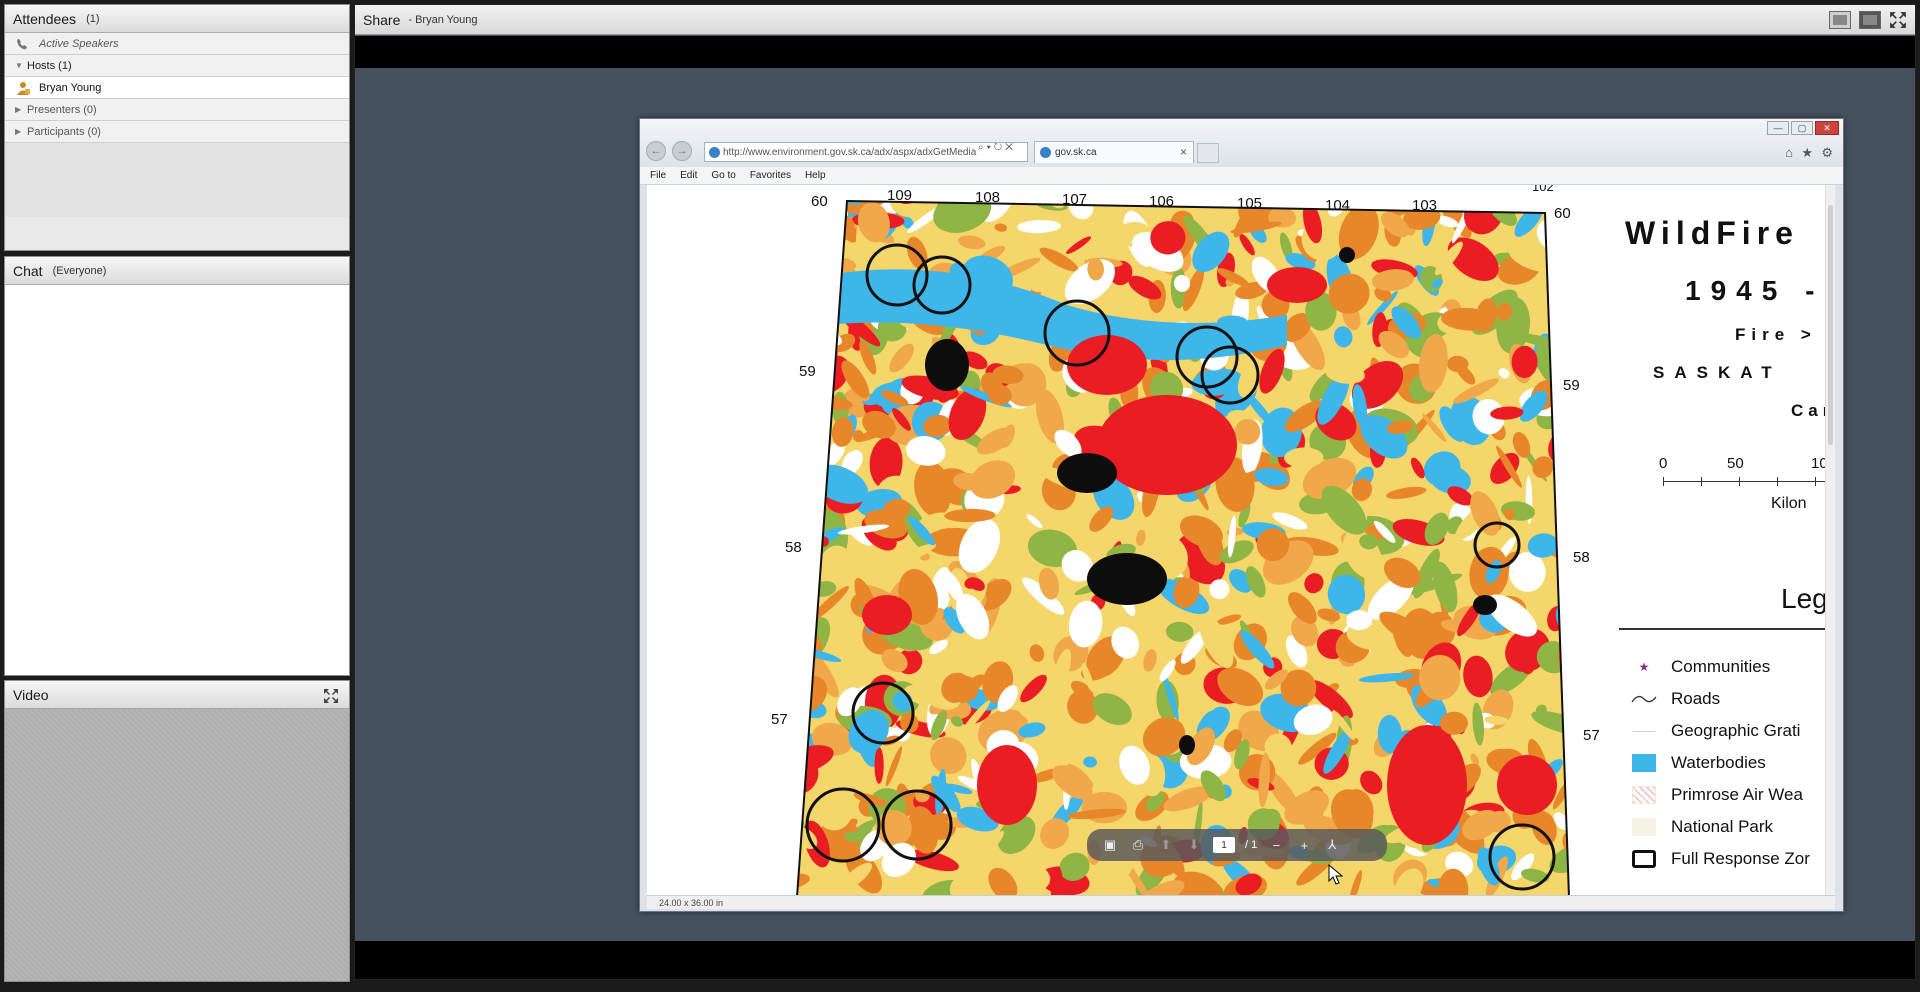 The width and height of the screenshot is (1920, 992). Describe the element at coordinates (1717, 795) in the screenshot. I see `legend-item: Primrose Air Wea` at that location.